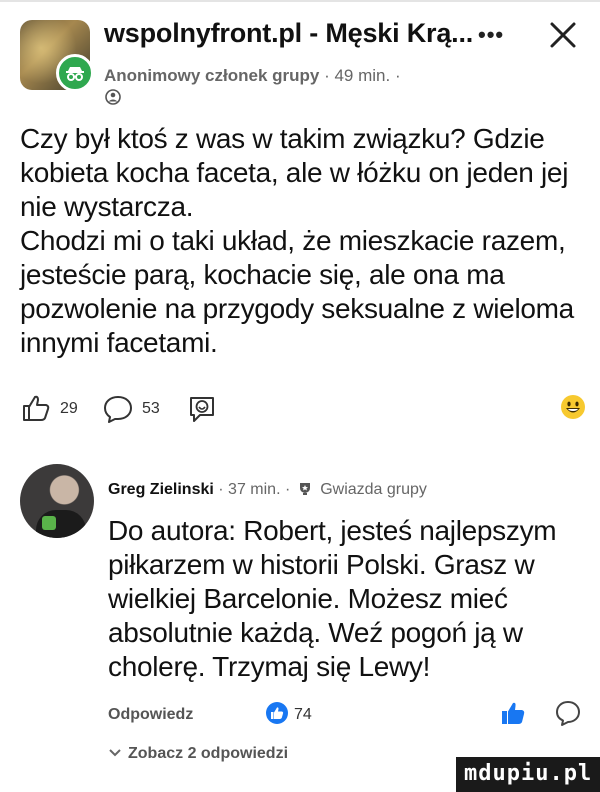 The image size is (600, 792). I want to click on post-like-count: 29, so click(69, 408).